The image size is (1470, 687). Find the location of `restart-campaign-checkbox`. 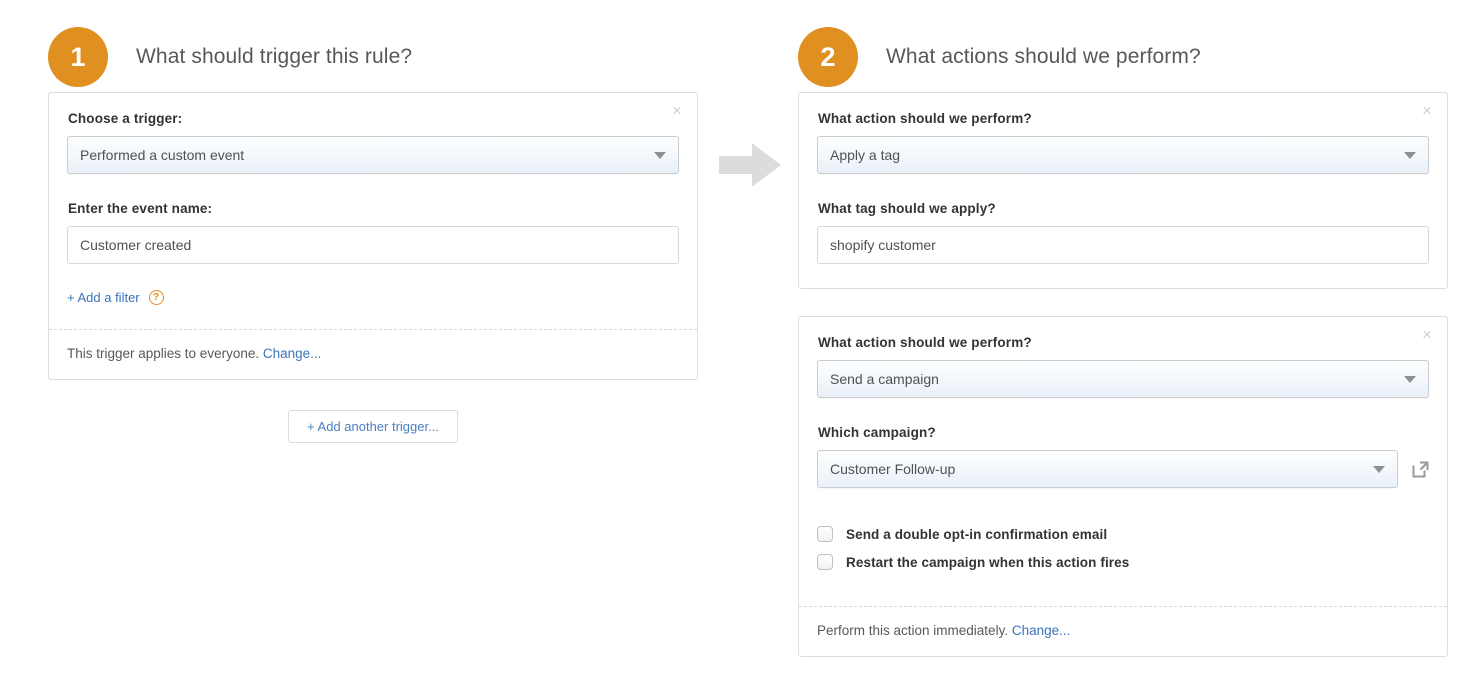

restart-campaign-checkbox is located at coordinates (825, 562).